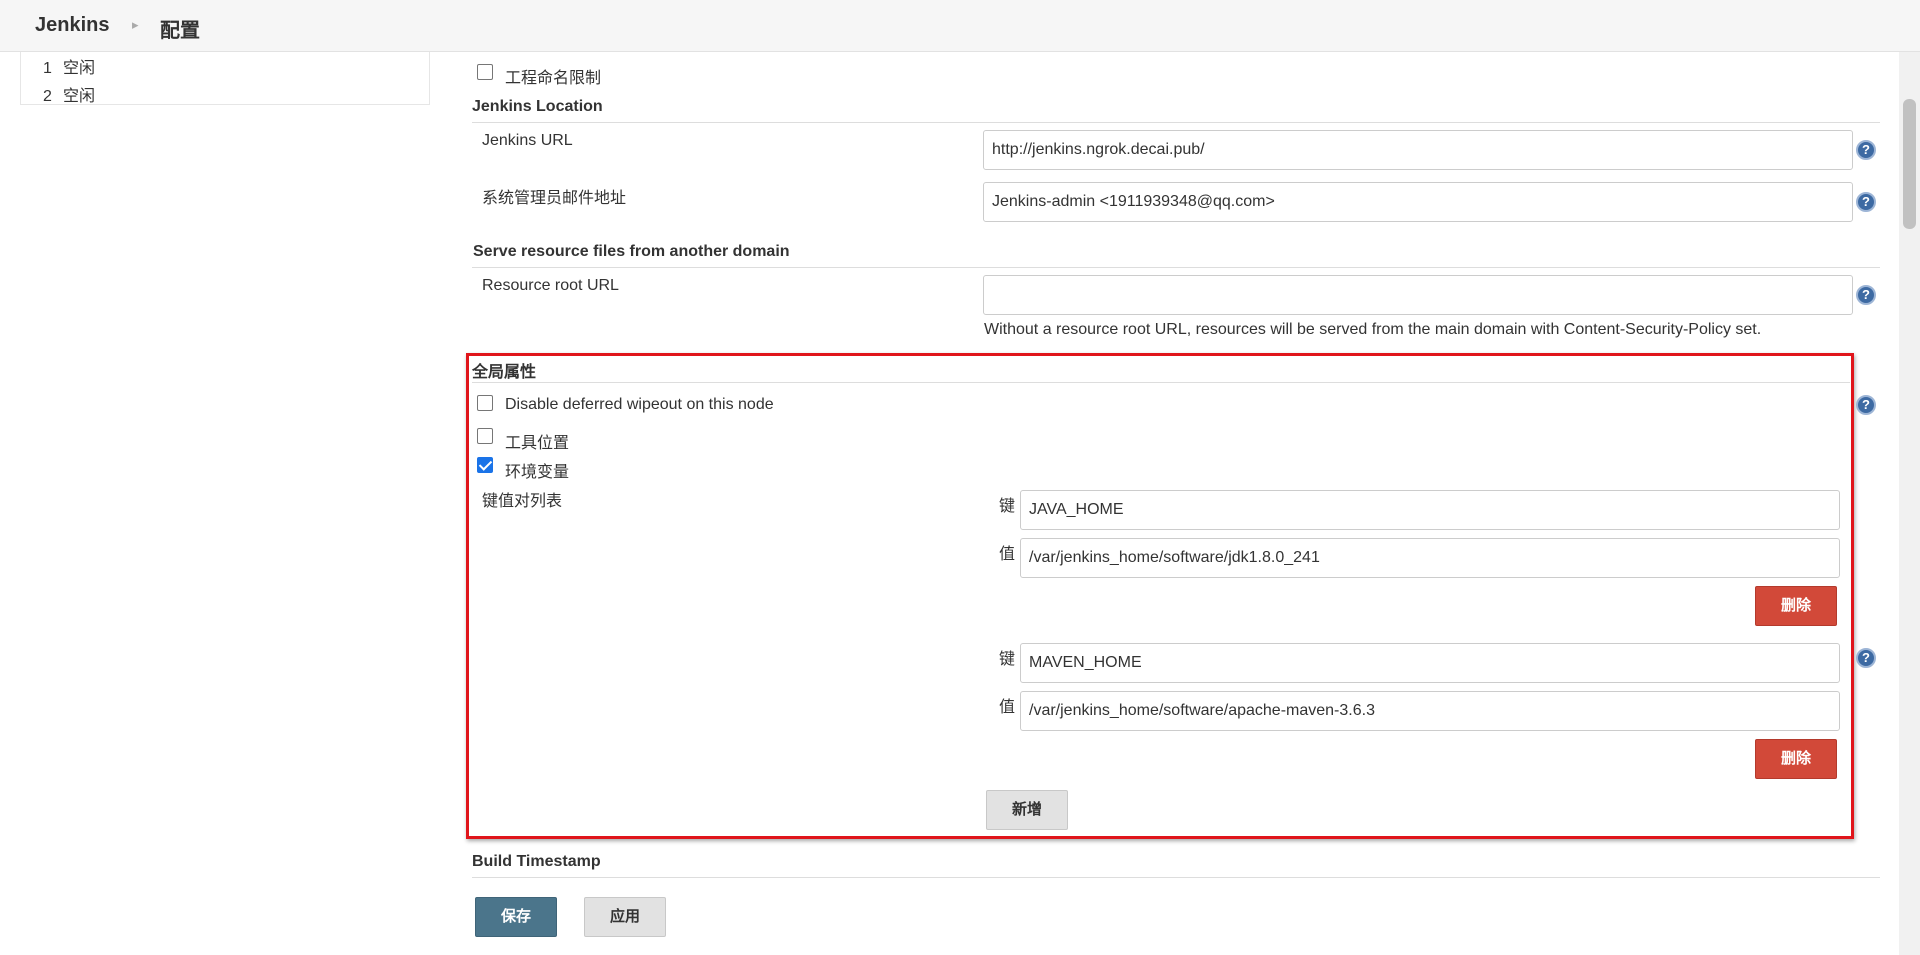 The width and height of the screenshot is (1920, 955). Describe the element at coordinates (536, 861) in the screenshot. I see `build-timestamp-title: Build Timestamp` at that location.